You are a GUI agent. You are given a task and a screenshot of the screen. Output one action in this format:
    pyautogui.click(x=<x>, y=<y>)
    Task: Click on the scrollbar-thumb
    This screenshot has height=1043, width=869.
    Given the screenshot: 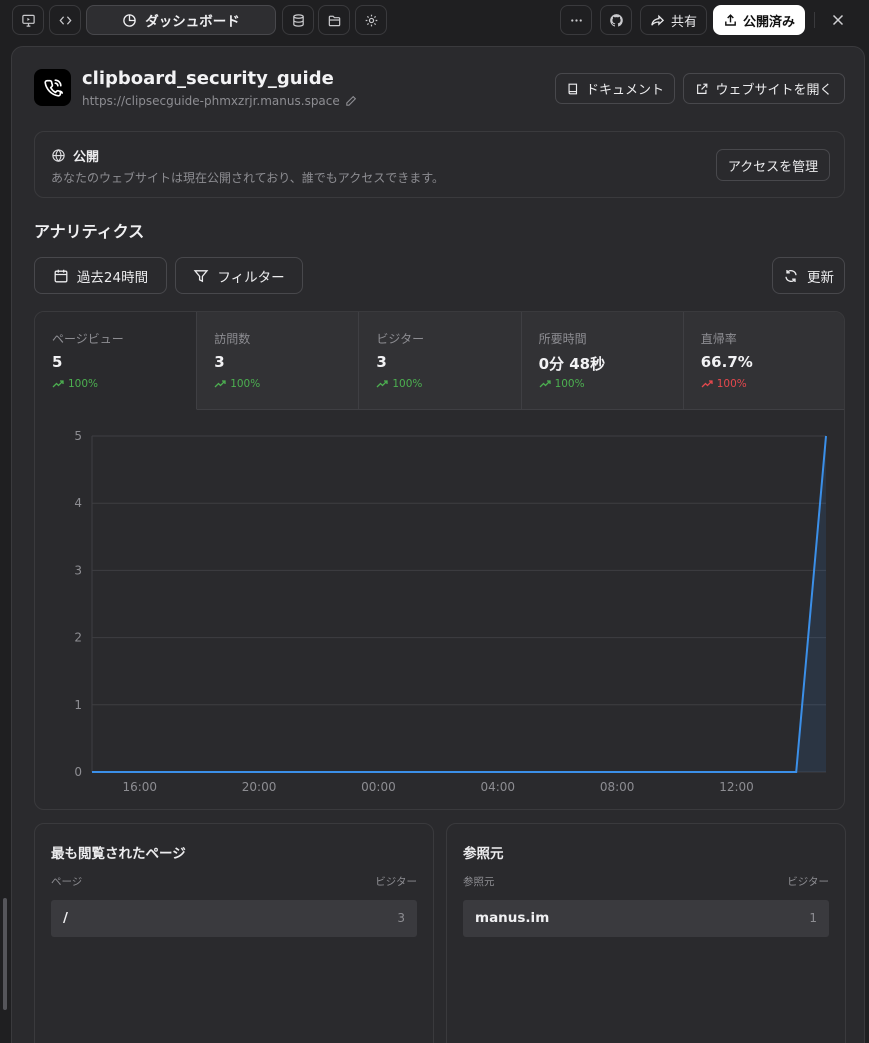 What is the action you would take?
    pyautogui.click(x=5, y=954)
    